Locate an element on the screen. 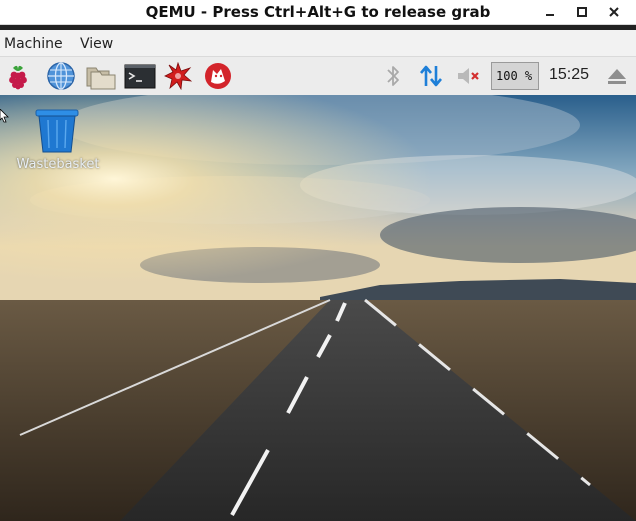  network-icon is located at coordinates (431, 76).